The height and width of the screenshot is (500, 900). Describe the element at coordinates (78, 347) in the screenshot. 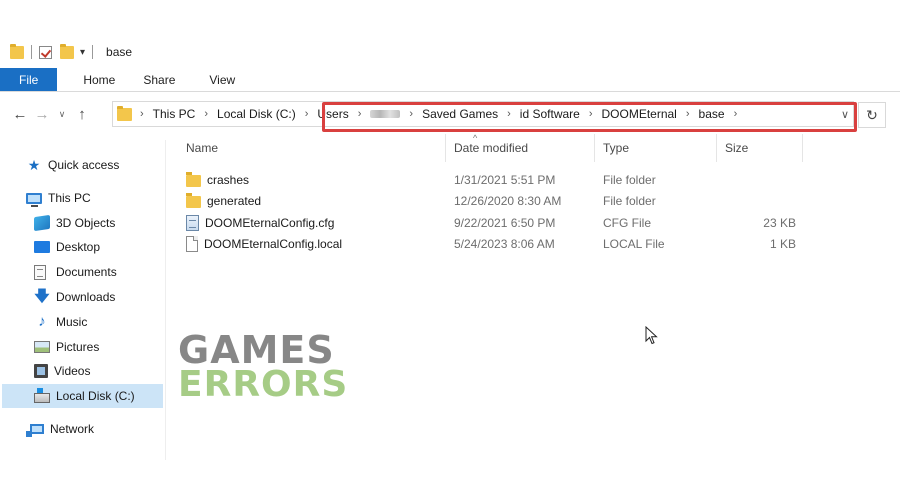

I see `sidebar-item-label: Pictures` at that location.